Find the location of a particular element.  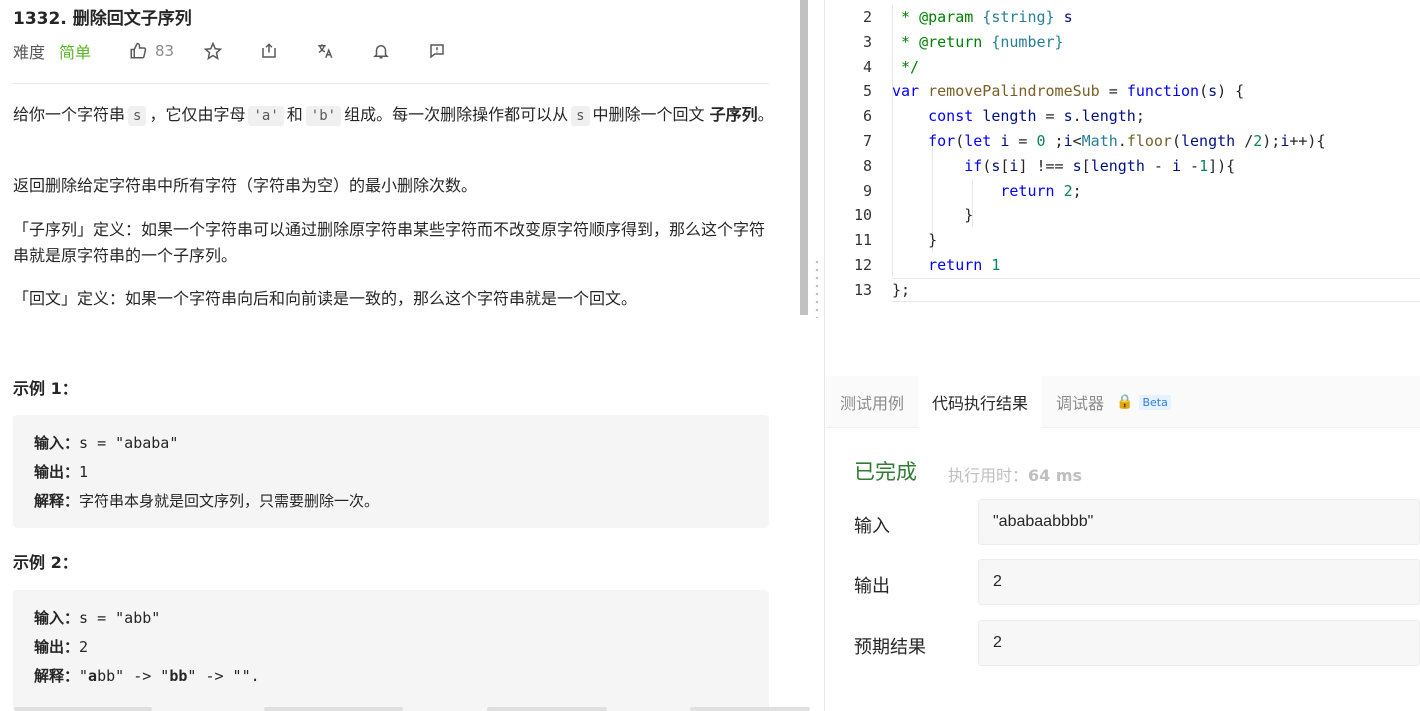

line-number: 3 is located at coordinates (867, 41).